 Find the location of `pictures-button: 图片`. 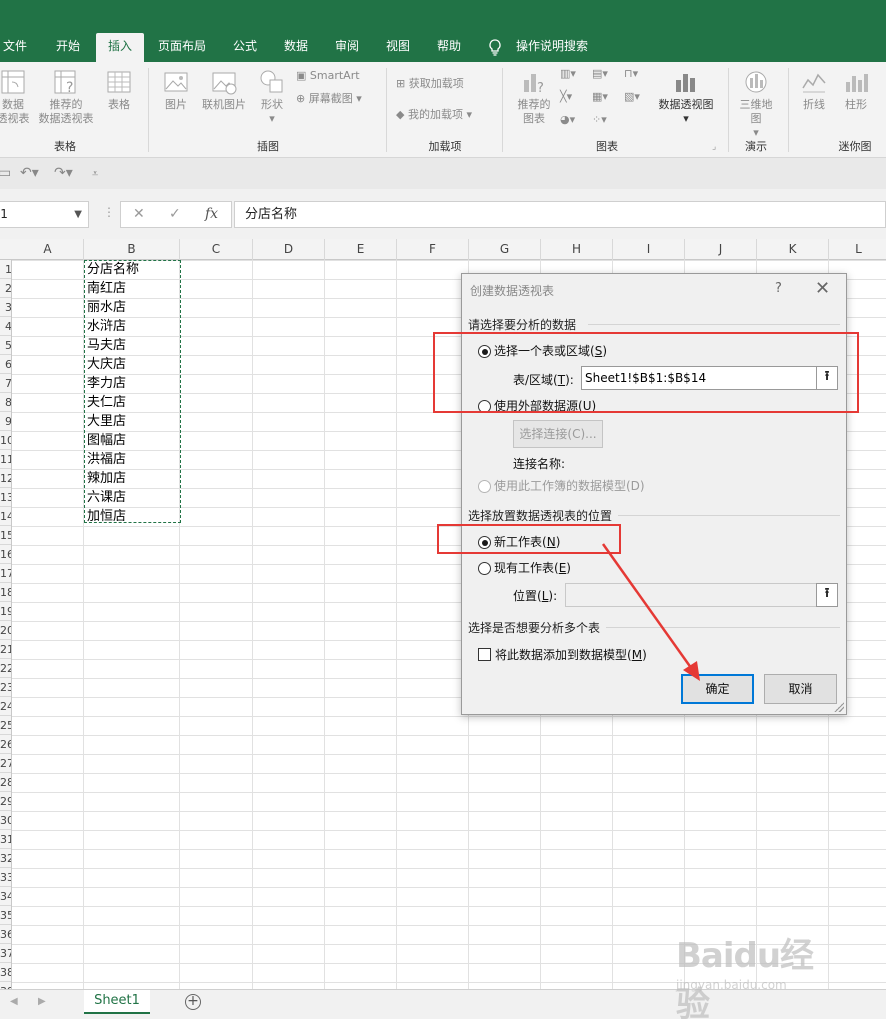

pictures-button: 图片 is located at coordinates (176, 90).